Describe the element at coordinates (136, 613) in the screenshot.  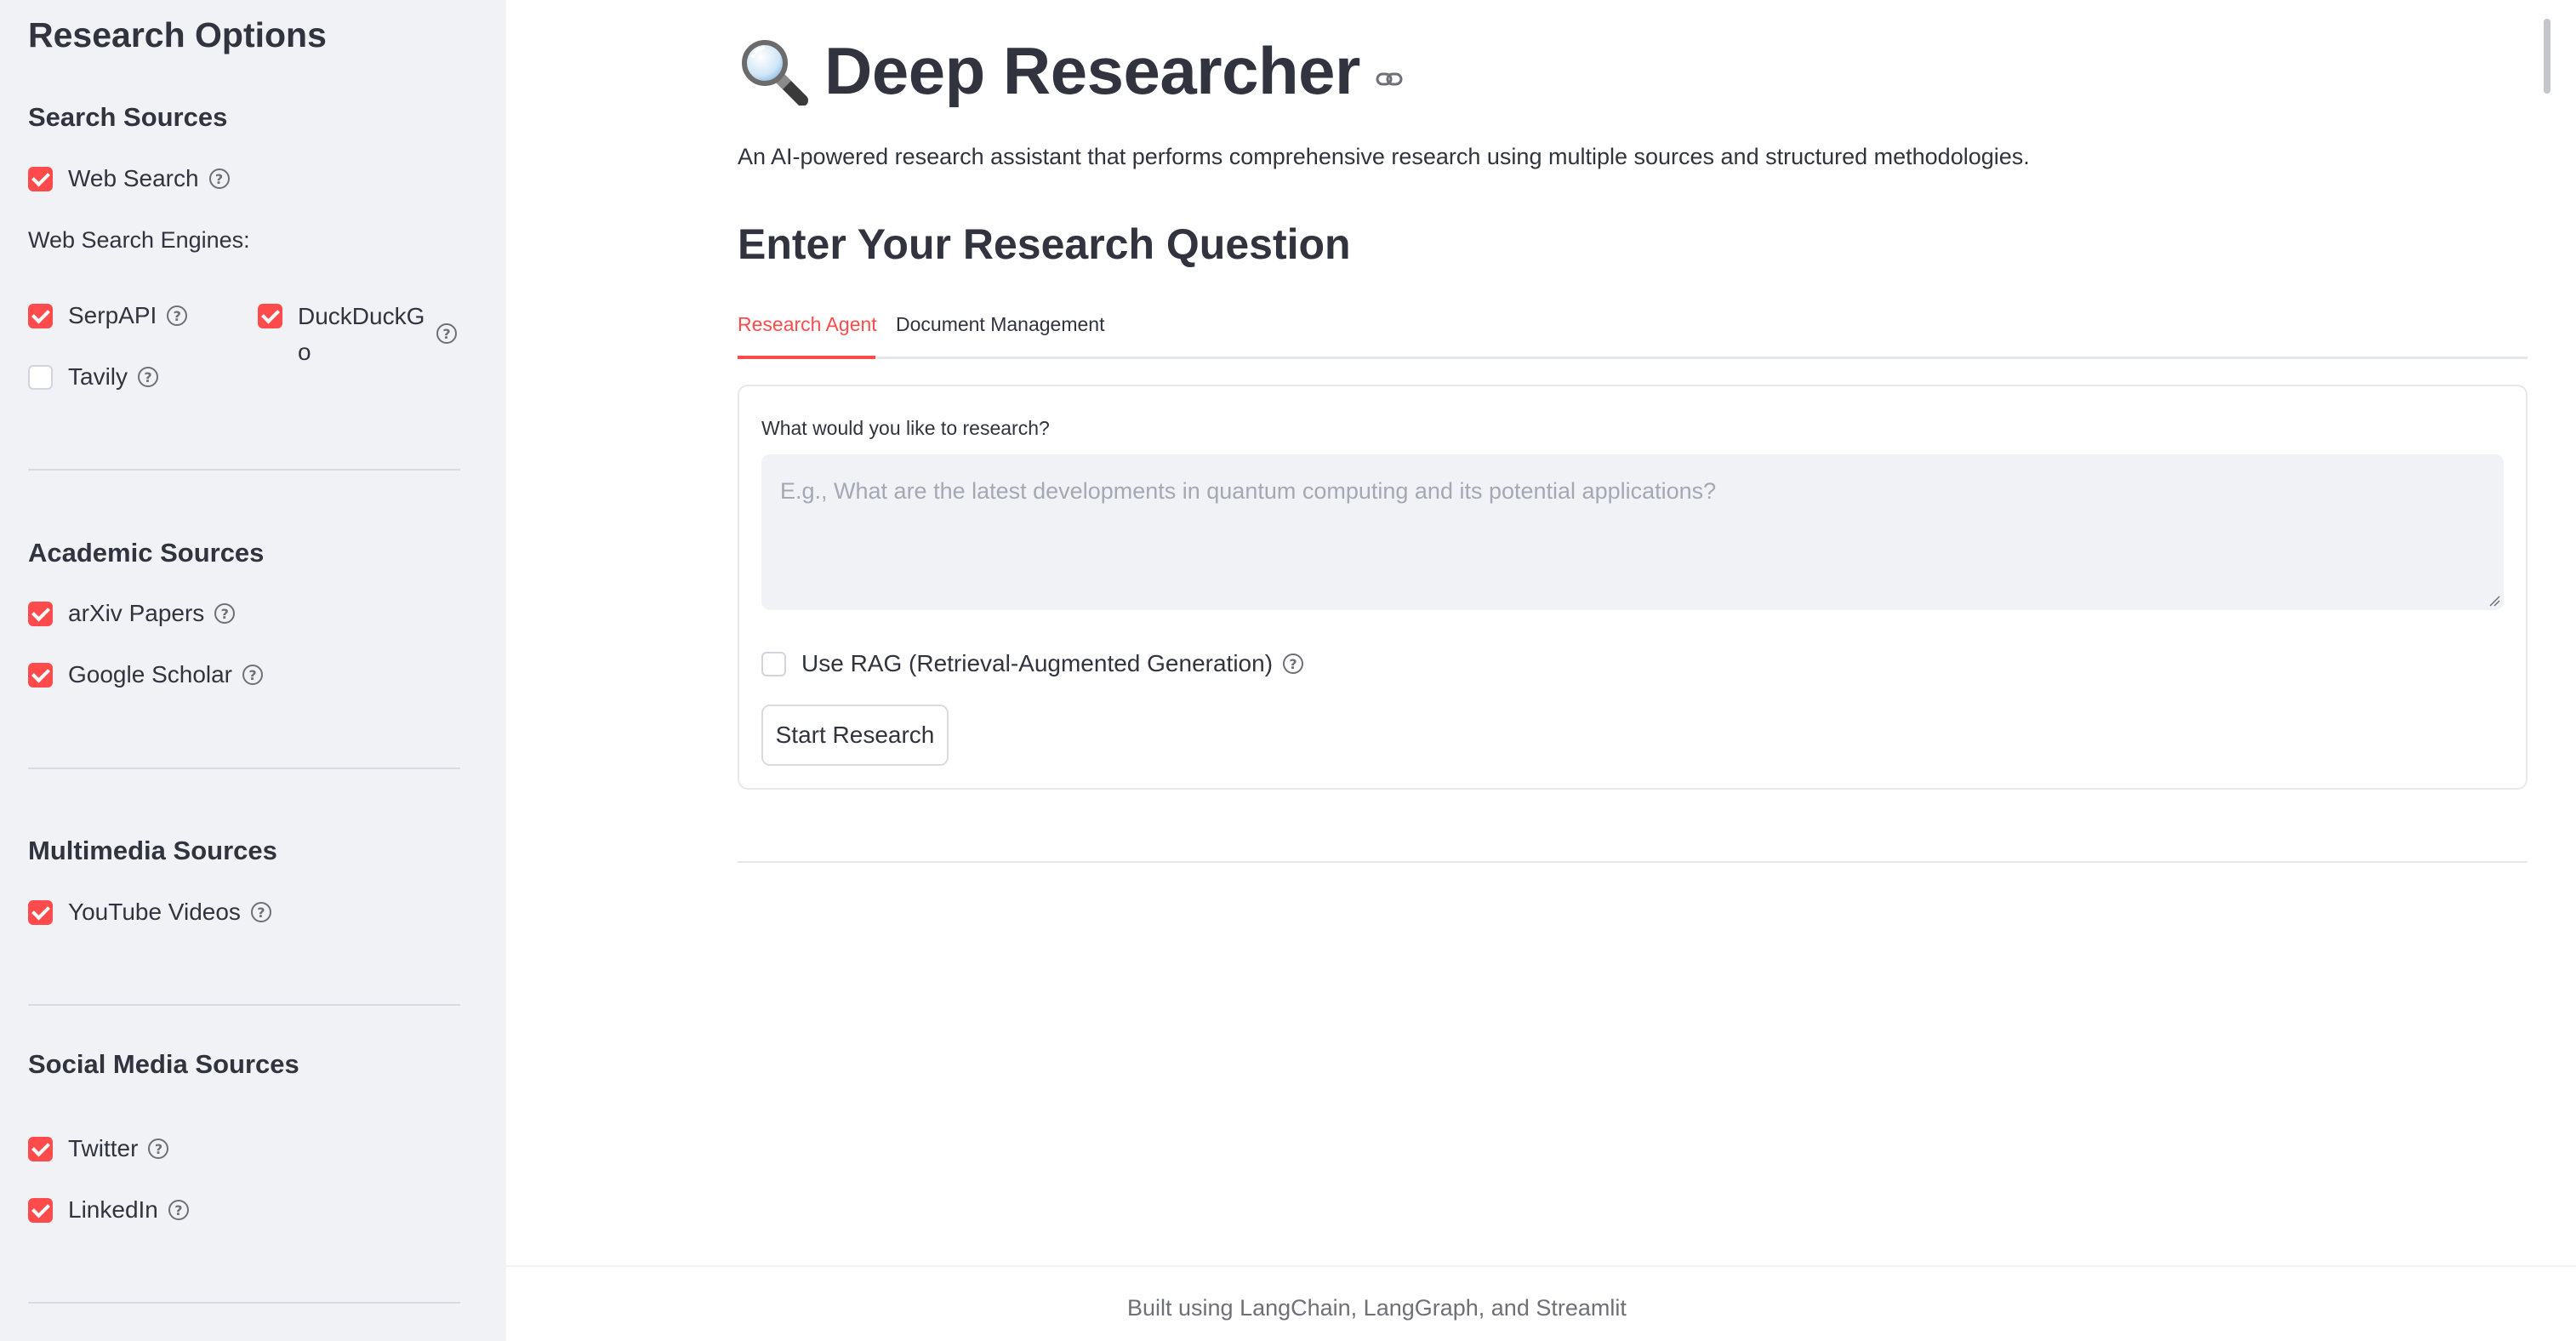
I see `arxiv-label: arXiv Papers` at that location.